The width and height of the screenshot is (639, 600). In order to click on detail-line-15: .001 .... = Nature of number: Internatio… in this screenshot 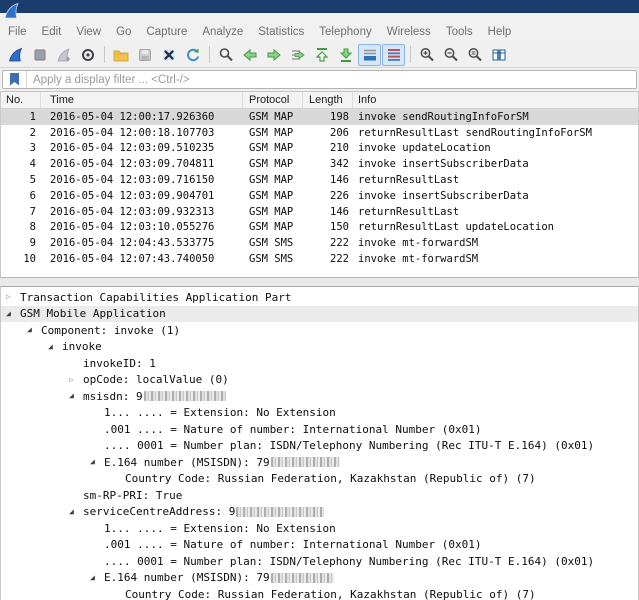, I will do `click(319, 545)`.